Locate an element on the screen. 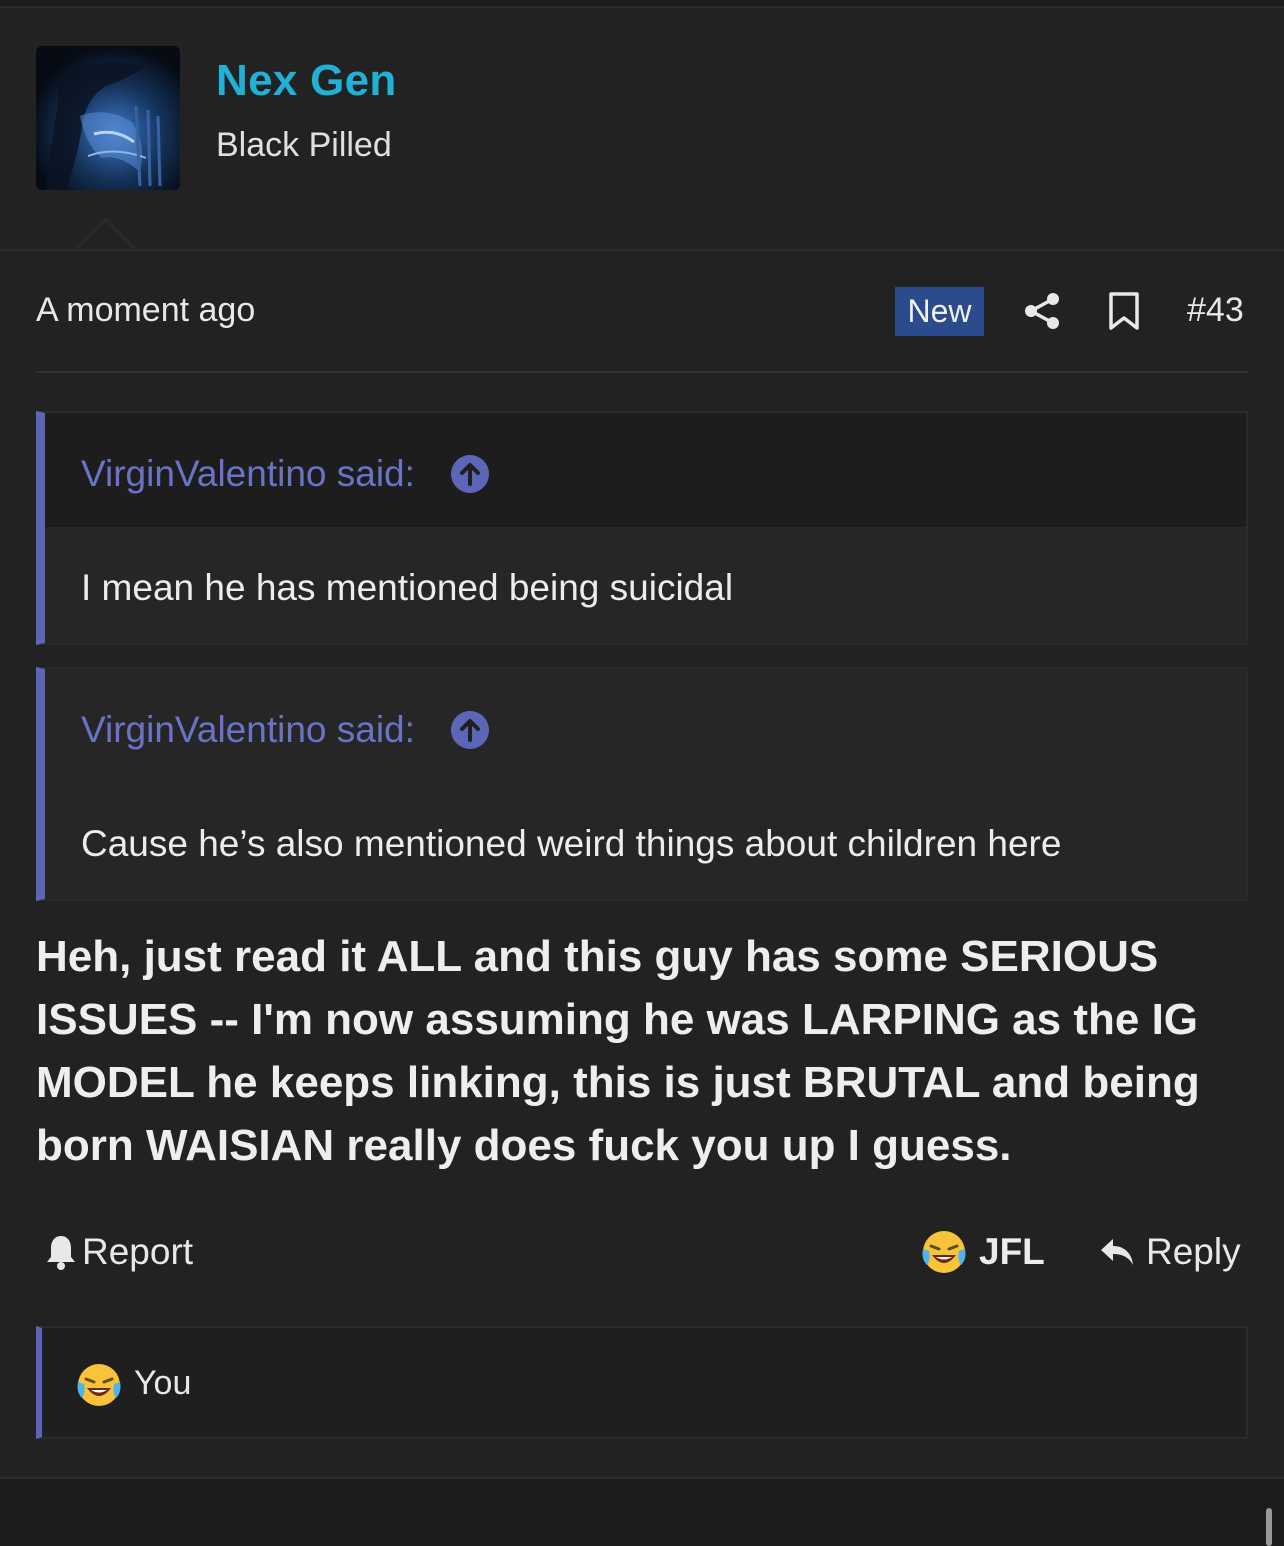 This screenshot has width=1284, height=1546. username: Nex Gen is located at coordinates (306, 81).